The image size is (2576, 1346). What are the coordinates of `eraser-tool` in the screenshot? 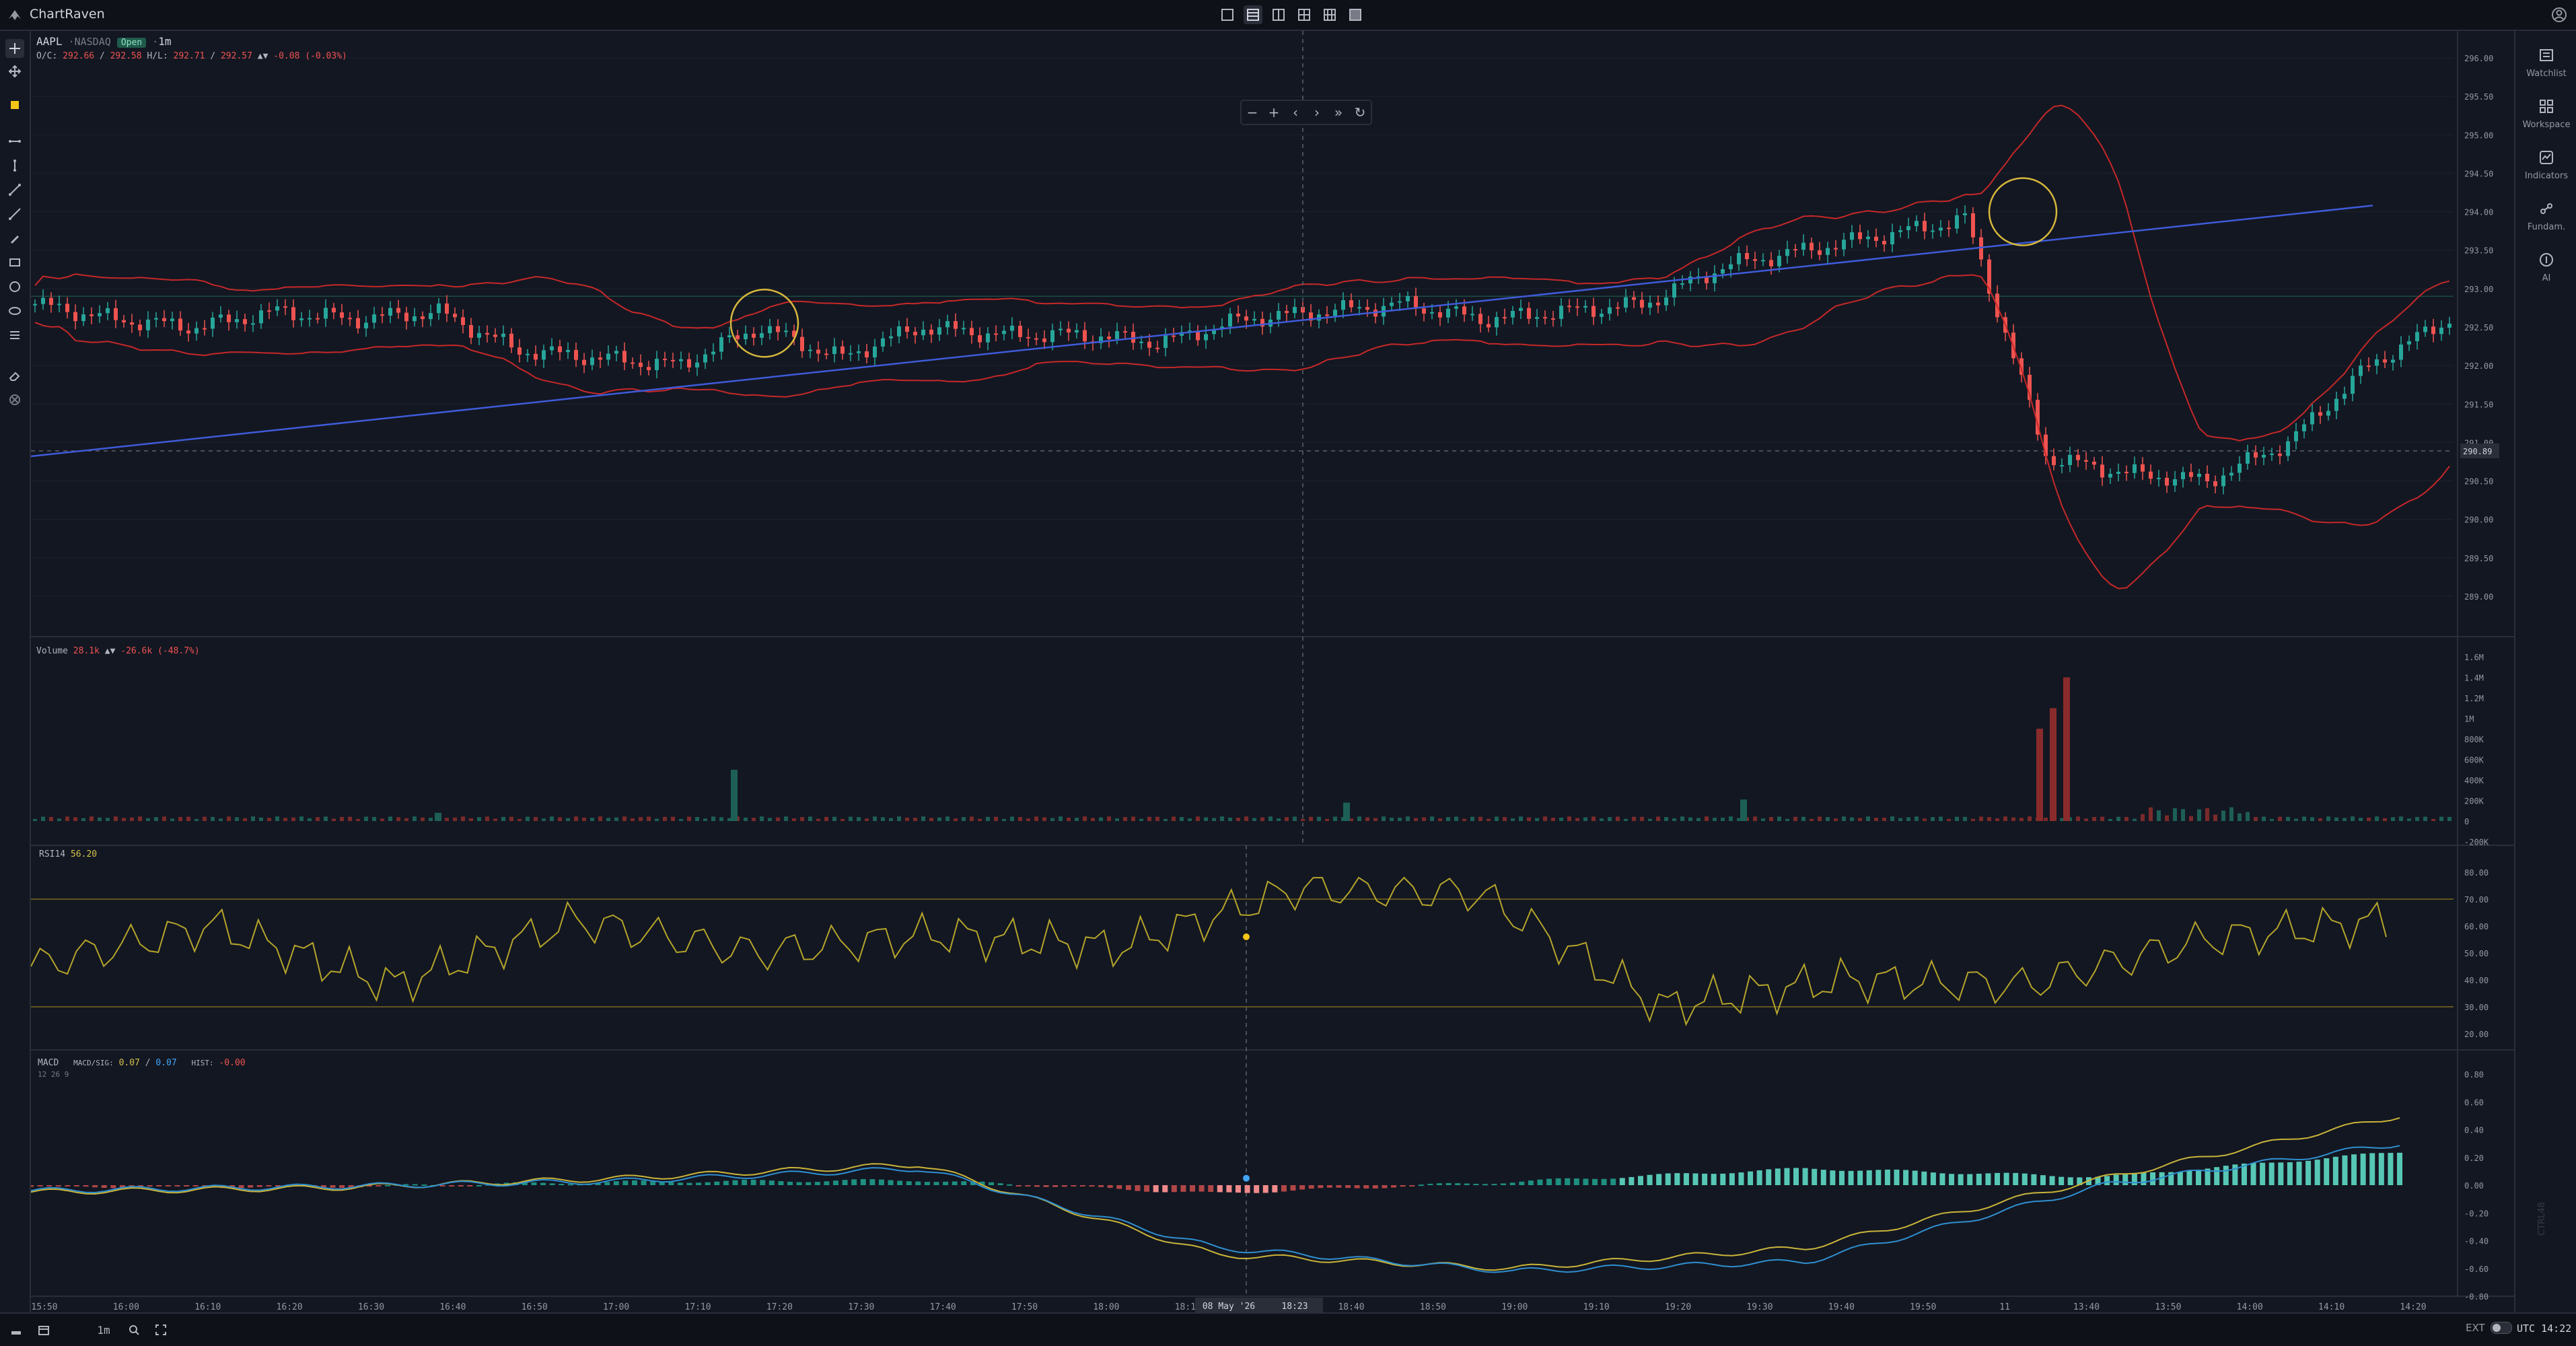 It's located at (14, 375).